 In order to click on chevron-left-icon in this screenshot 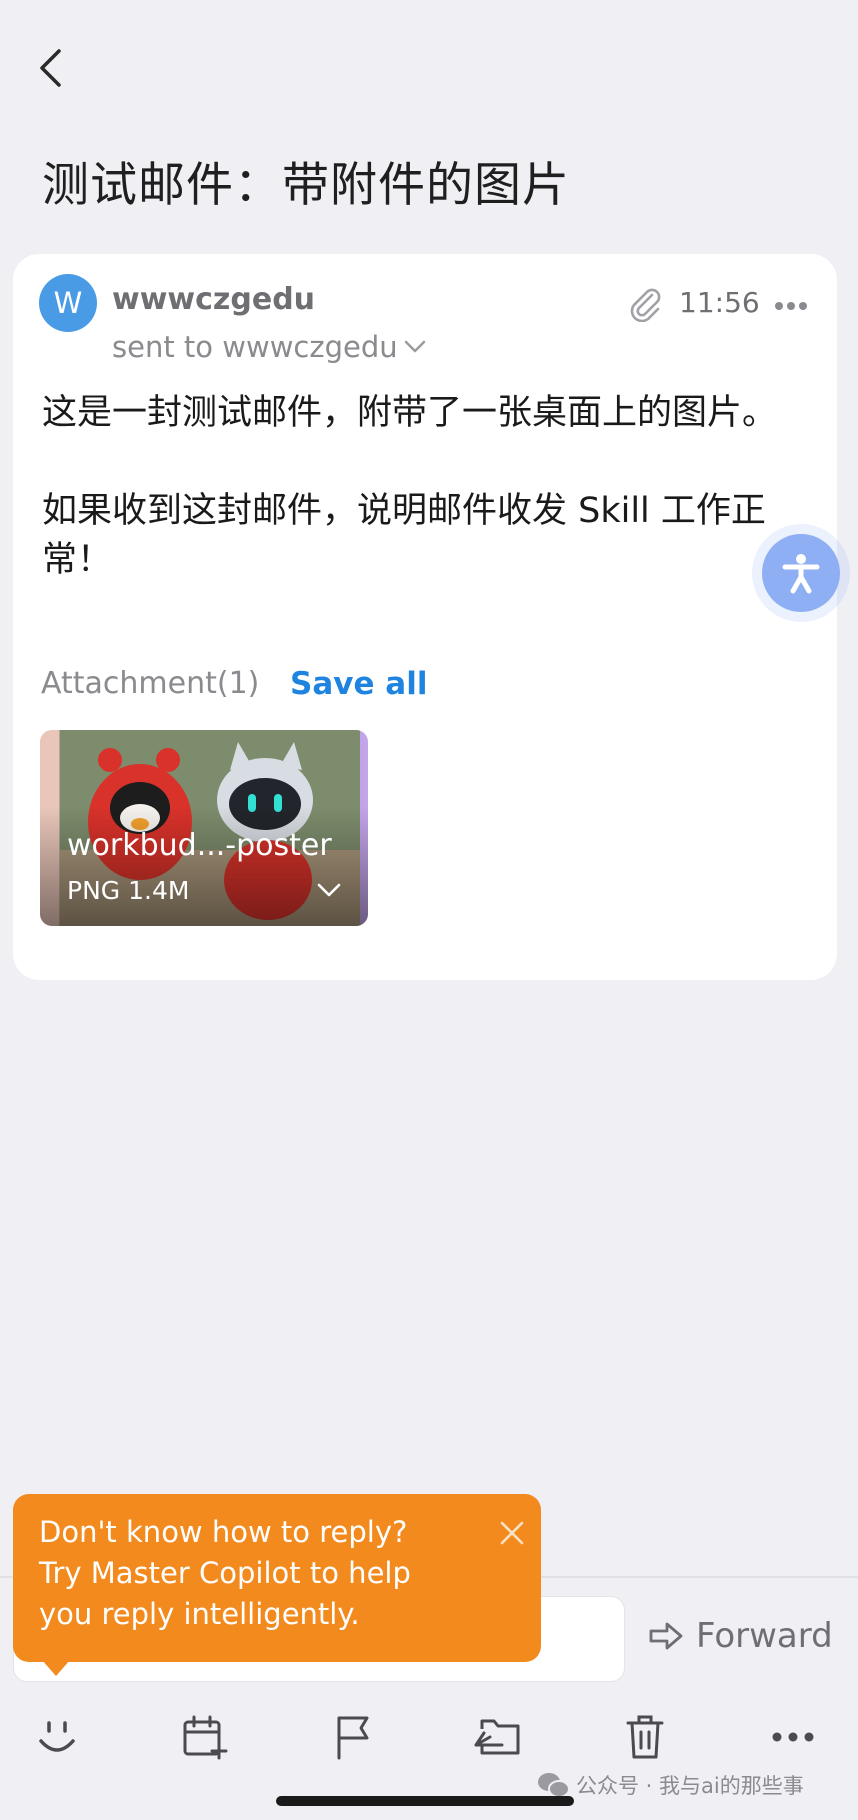, I will do `click(50, 68)`.